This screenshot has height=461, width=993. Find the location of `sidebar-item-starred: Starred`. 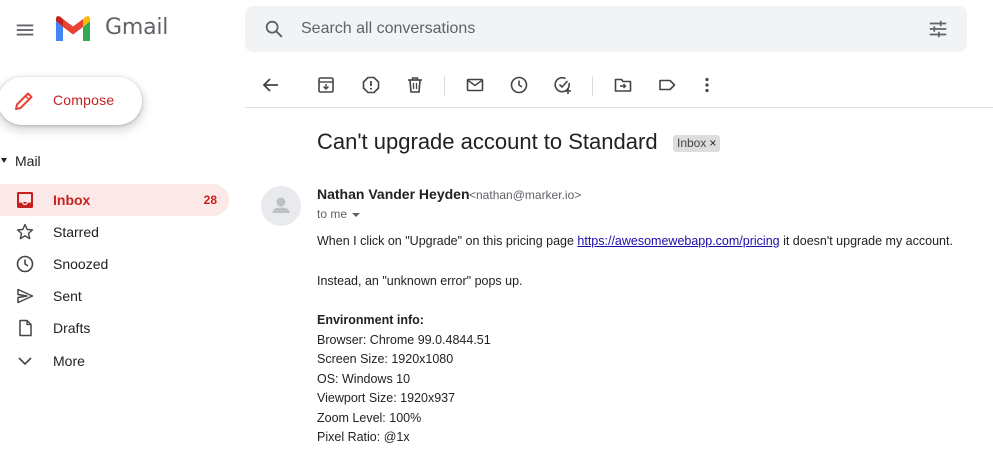

sidebar-item-starred: Starred is located at coordinates (114, 232).